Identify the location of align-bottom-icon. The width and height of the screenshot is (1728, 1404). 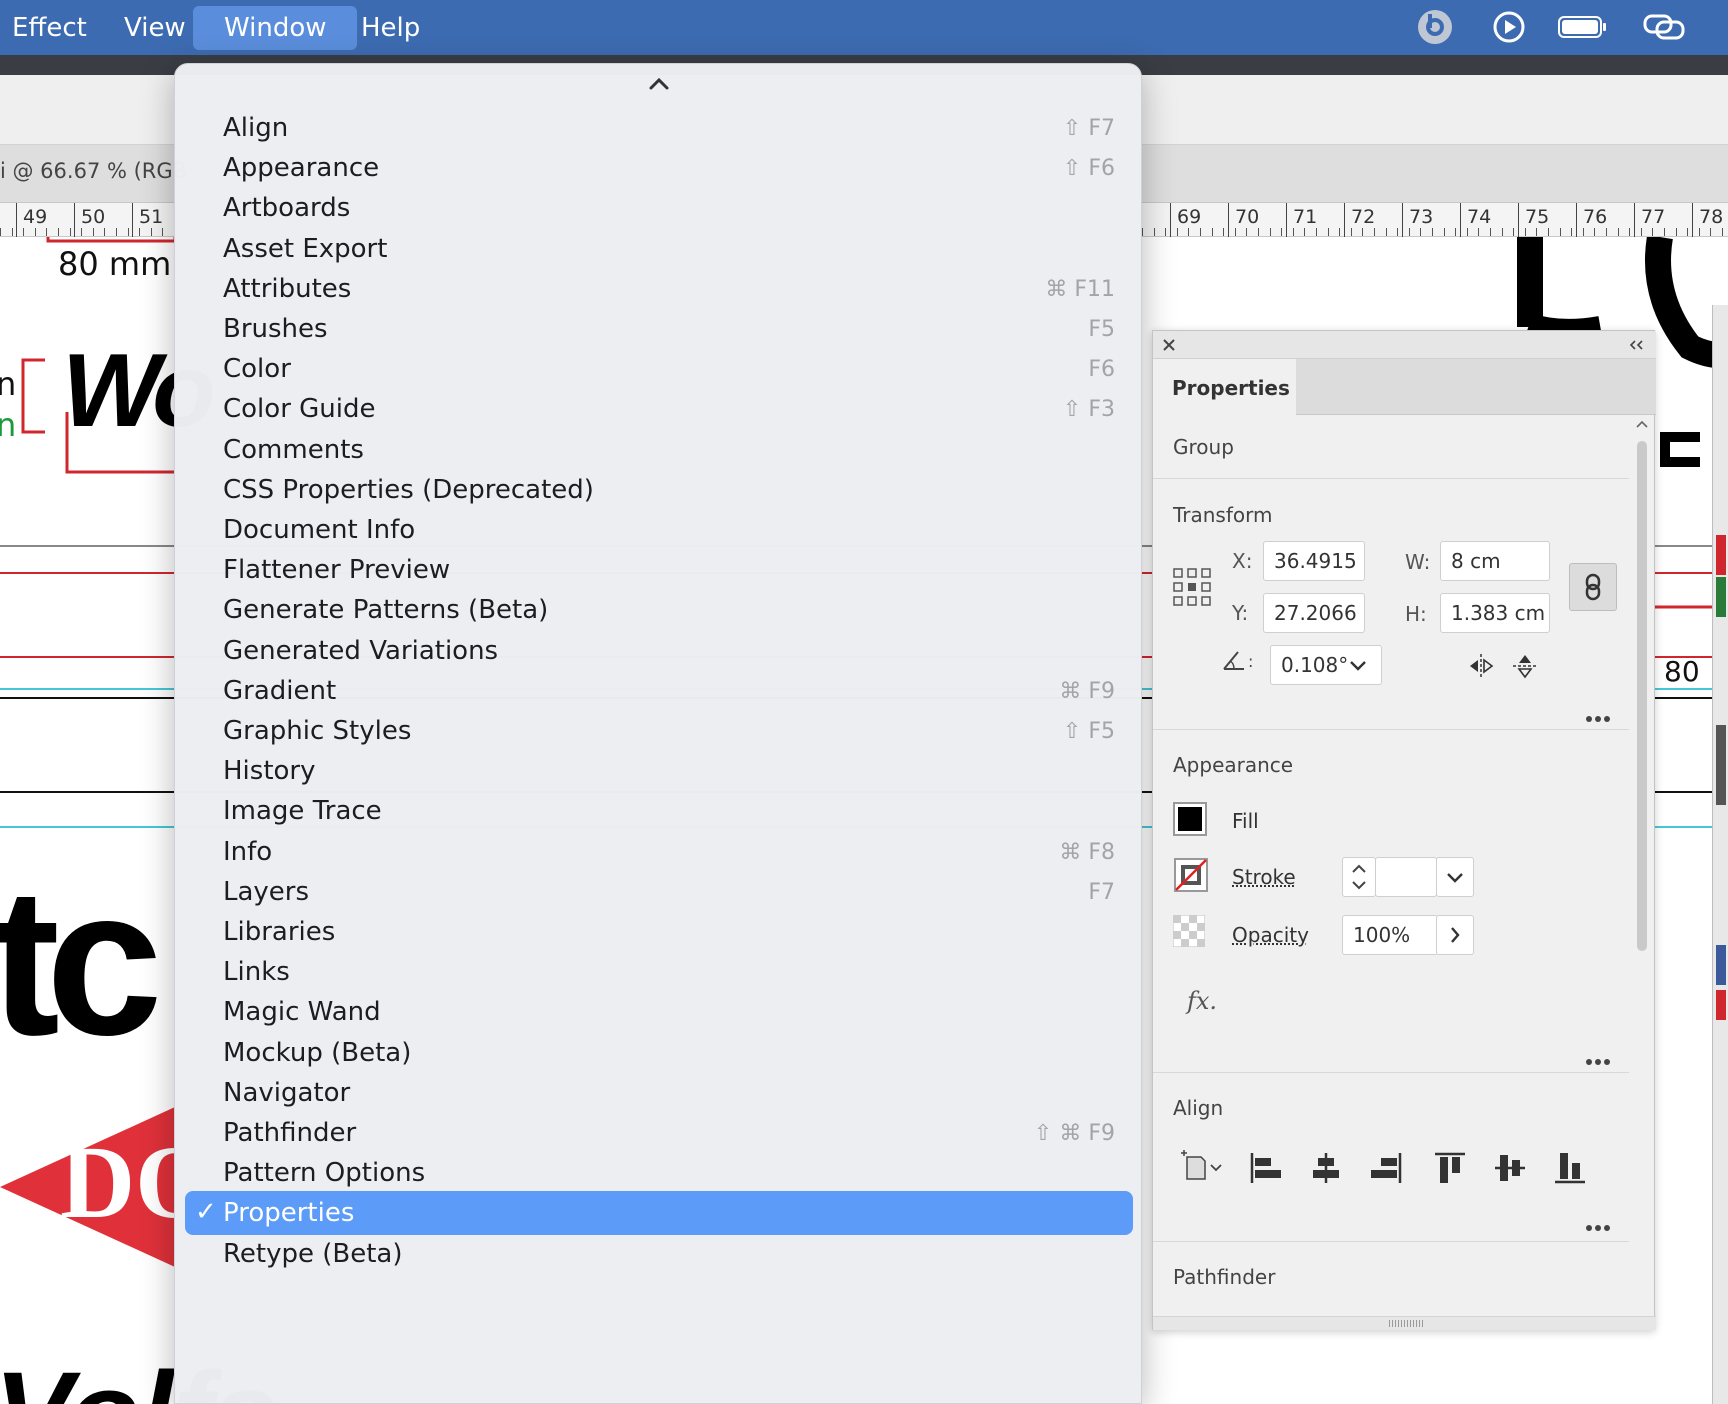
(1570, 1168).